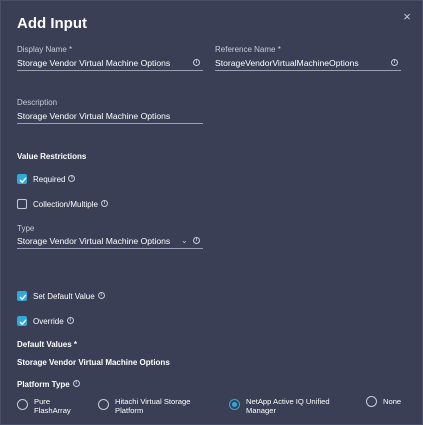 This screenshot has width=423, height=425. What do you see at coordinates (49, 179) in the screenshot?
I see `required-label-text: Required` at bounding box center [49, 179].